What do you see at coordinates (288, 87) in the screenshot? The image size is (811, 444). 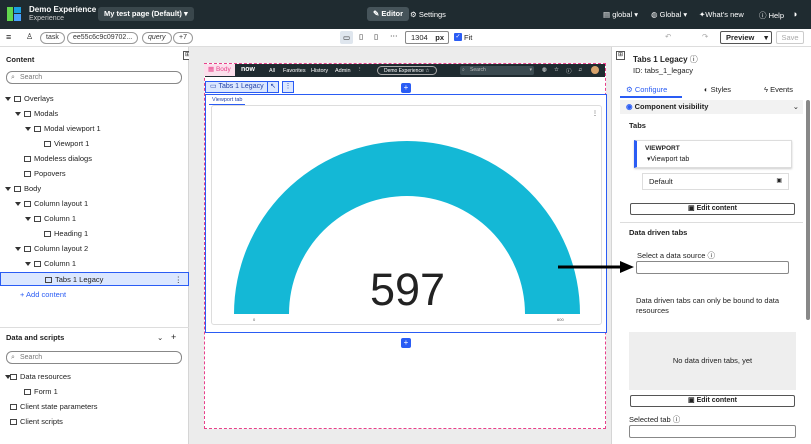 I see `more-actions-icon: ⋮` at bounding box center [288, 87].